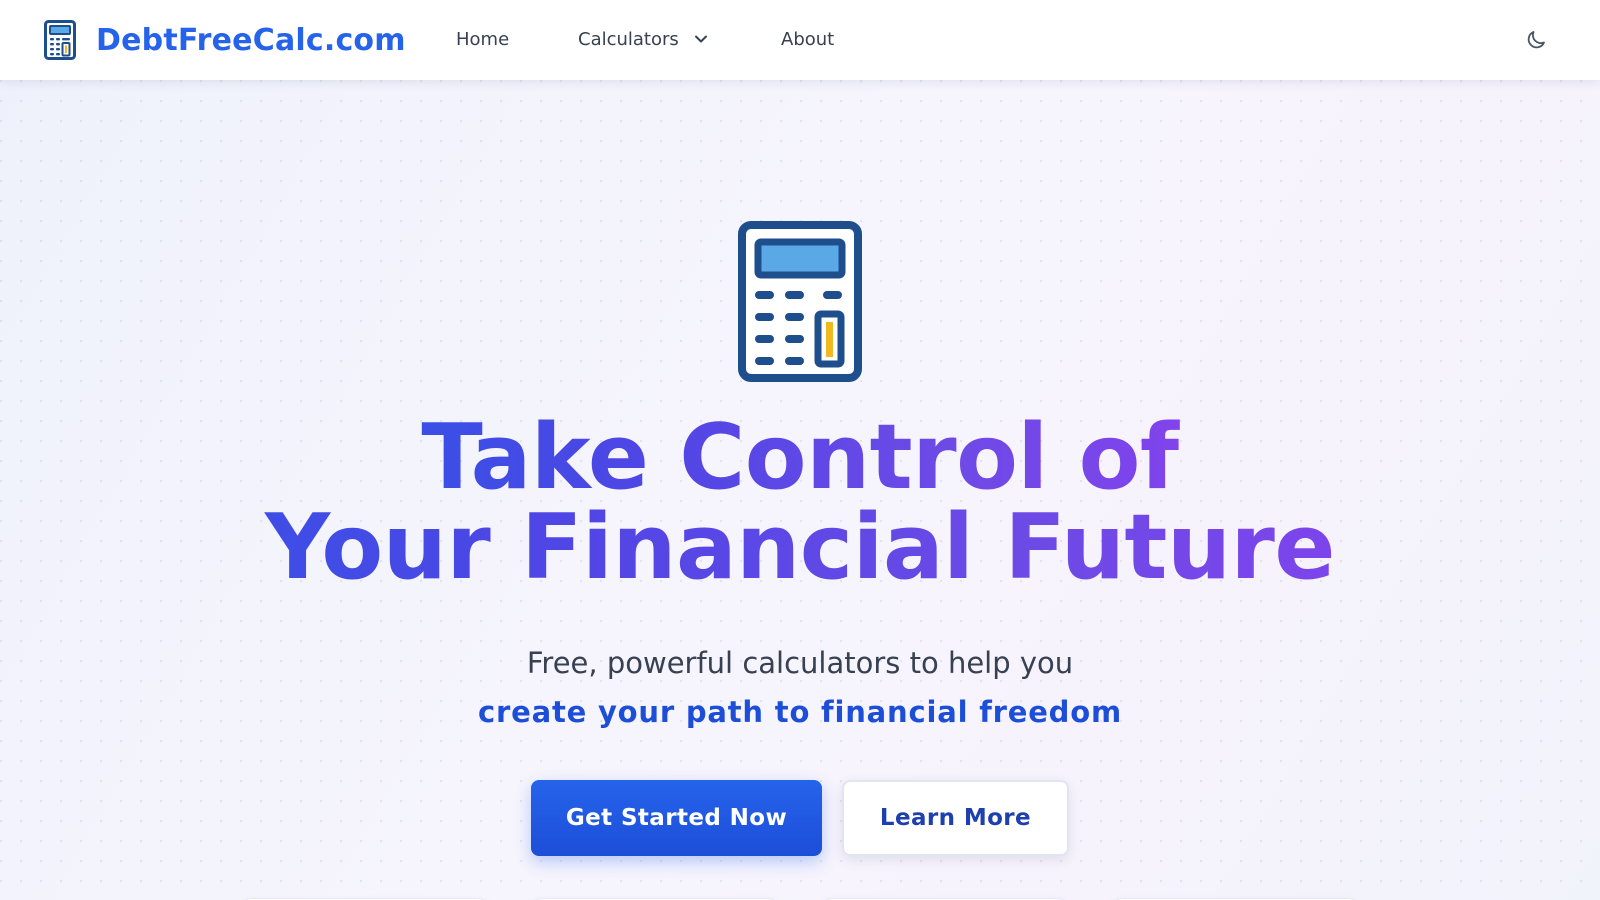  Describe the element at coordinates (800, 712) in the screenshot. I see `hero-subtitle-emphasis: create your path to financial freedom` at that location.